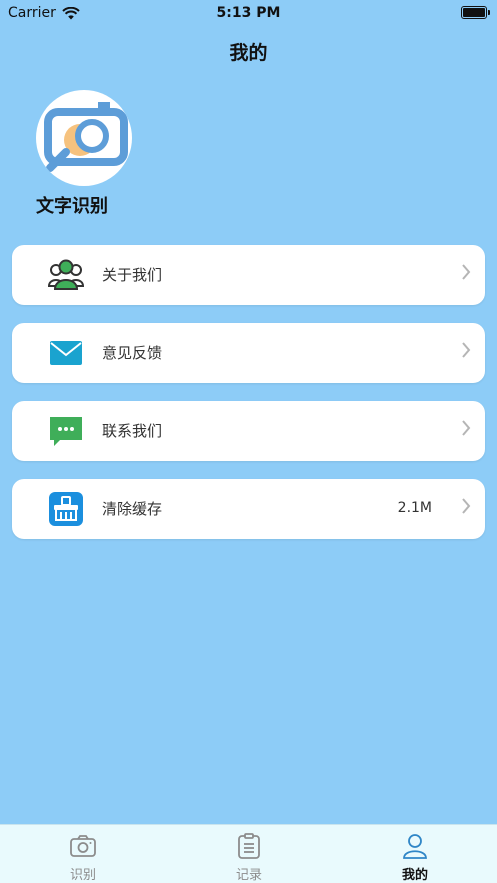 The width and height of the screenshot is (497, 883). Describe the element at coordinates (248, 353) in the screenshot. I see `menu-item-feedback: 意见反馈` at that location.